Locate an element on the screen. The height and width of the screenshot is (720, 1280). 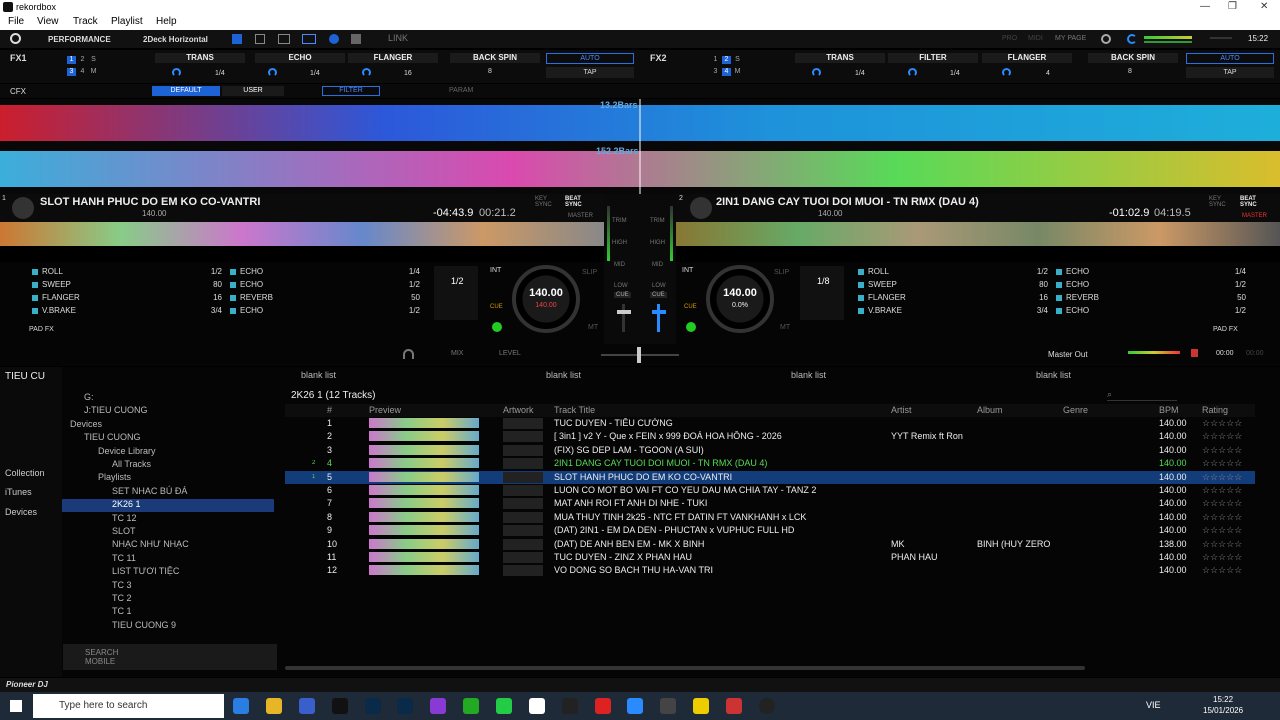
rec-lock-icon is located at coordinates (1194, 353).